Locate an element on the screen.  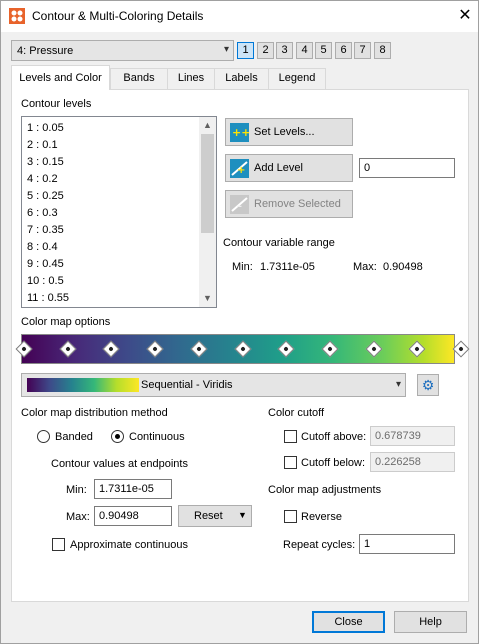
group-button-5: 5 is located at coordinates (323, 50).